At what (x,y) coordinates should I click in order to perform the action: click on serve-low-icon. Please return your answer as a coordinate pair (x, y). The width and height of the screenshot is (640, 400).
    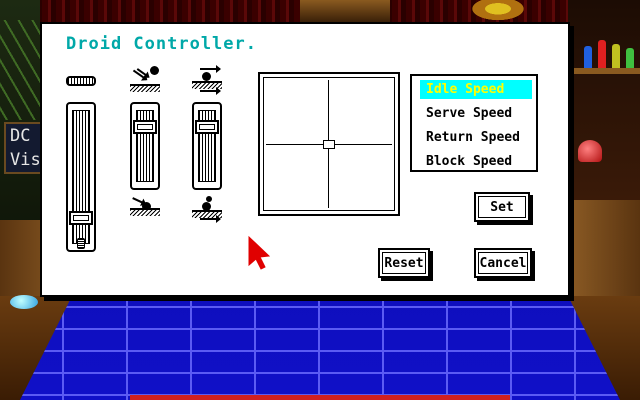
    Looking at the image, I should click on (147, 206).